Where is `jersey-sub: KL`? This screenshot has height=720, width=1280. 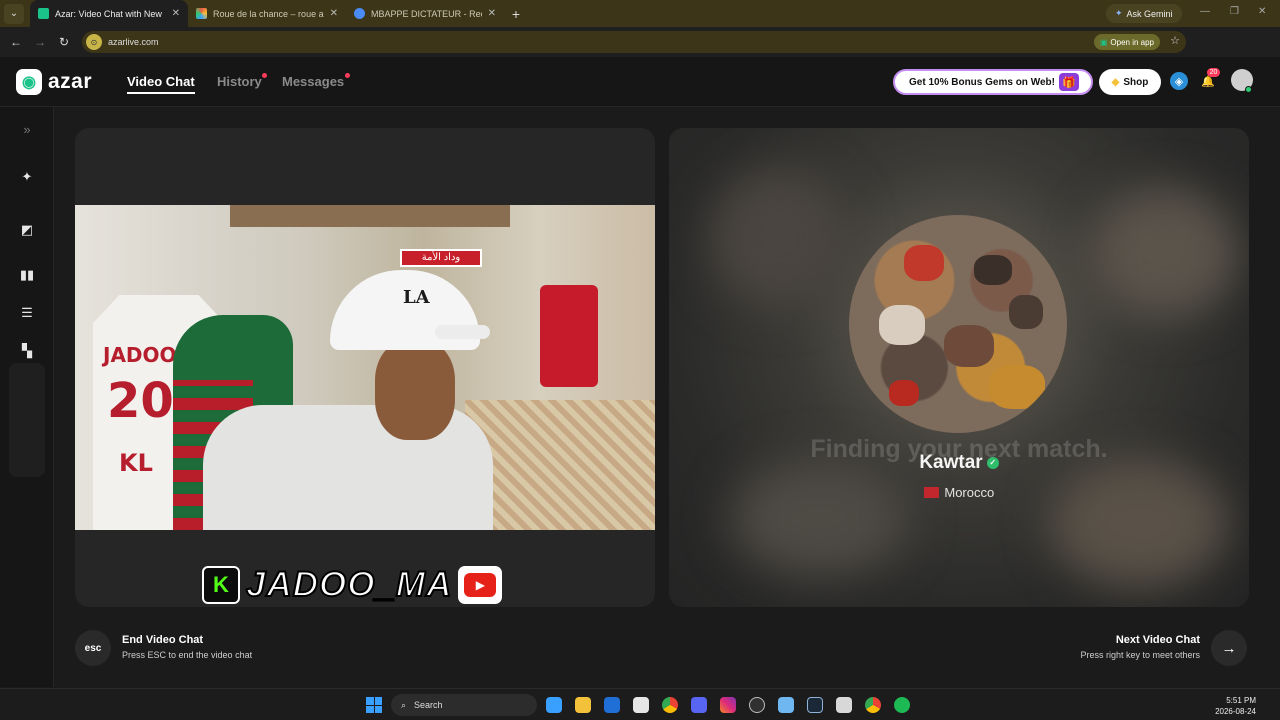 jersey-sub: KL is located at coordinates (136, 463).